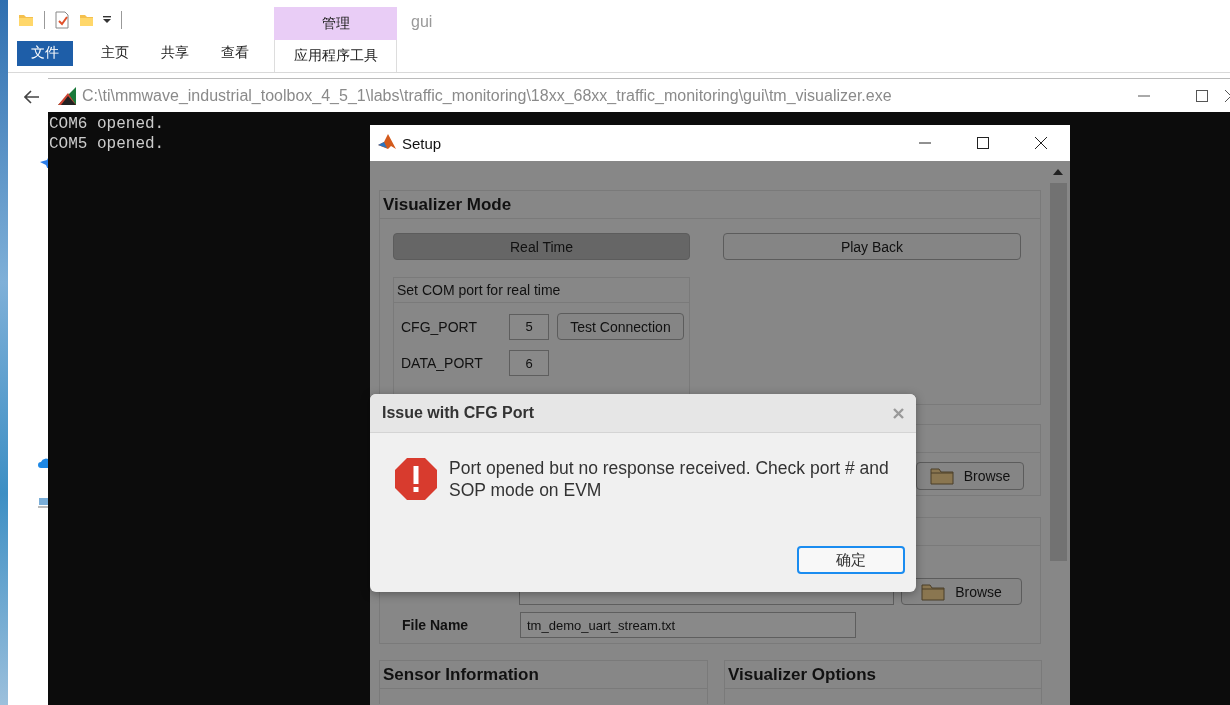  What do you see at coordinates (1058, 172) in the screenshot?
I see `scroll-up-icon` at bounding box center [1058, 172].